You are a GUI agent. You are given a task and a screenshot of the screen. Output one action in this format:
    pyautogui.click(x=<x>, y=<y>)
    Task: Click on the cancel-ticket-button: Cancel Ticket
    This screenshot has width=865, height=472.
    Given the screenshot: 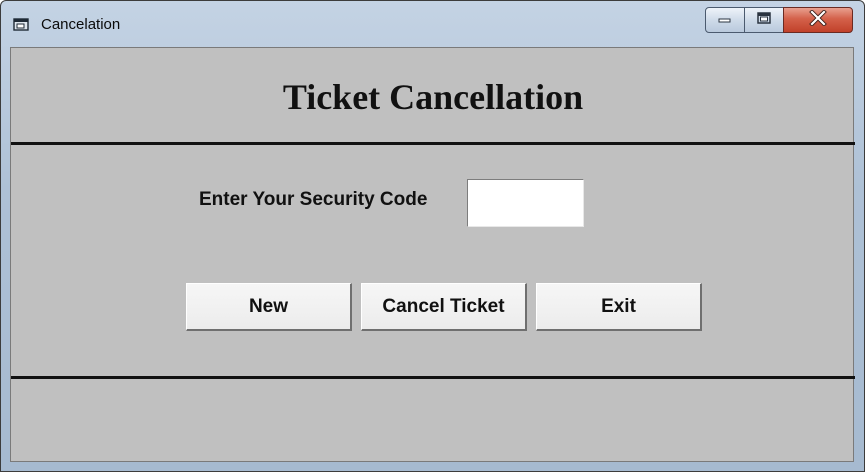 What is the action you would take?
    pyautogui.click(x=444, y=307)
    